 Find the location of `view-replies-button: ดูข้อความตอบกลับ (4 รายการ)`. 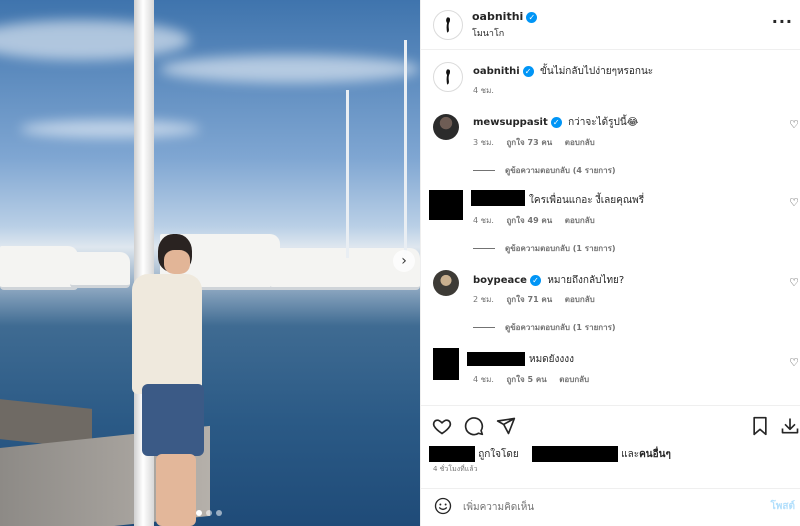

view-replies-button: ดูข้อความตอบกลับ (4 รายการ) is located at coordinates (544, 170).